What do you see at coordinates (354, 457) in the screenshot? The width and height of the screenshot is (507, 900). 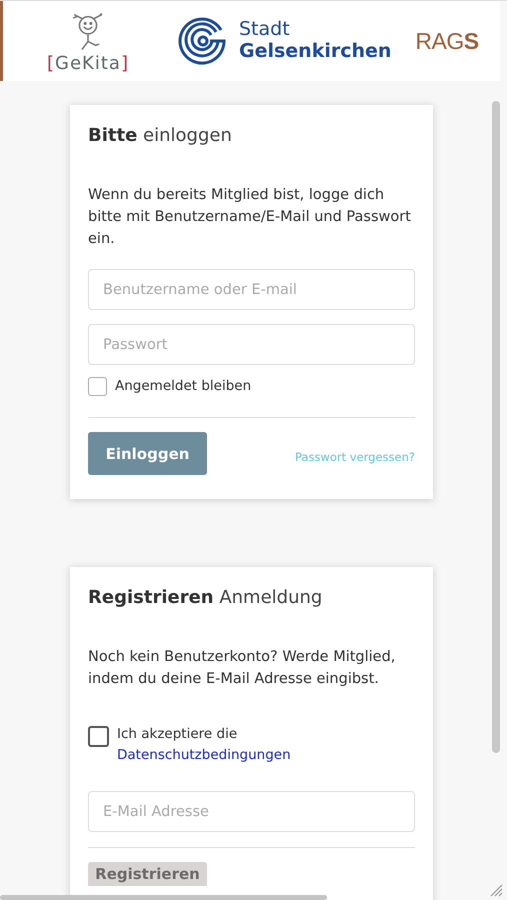 I see `forgot-password-link: Passwort vergessen?` at bounding box center [354, 457].